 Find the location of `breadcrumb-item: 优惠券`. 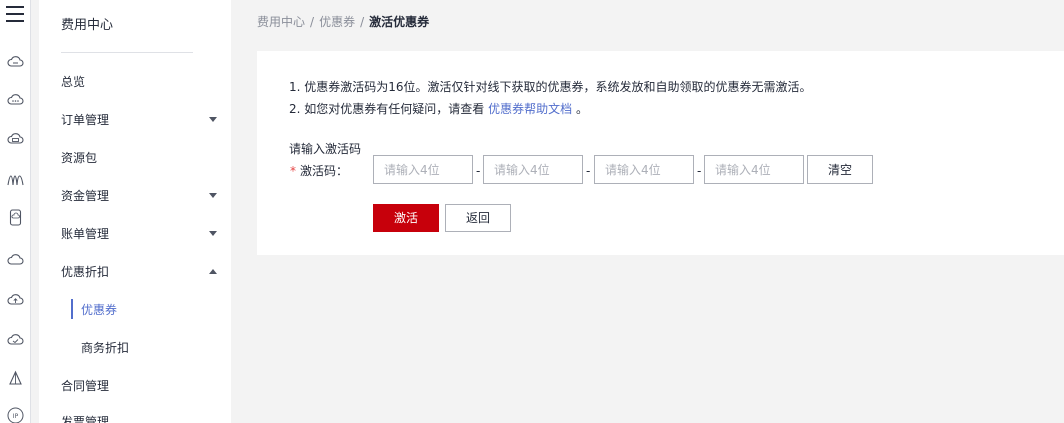

breadcrumb-item: 优惠券 is located at coordinates (337, 22).